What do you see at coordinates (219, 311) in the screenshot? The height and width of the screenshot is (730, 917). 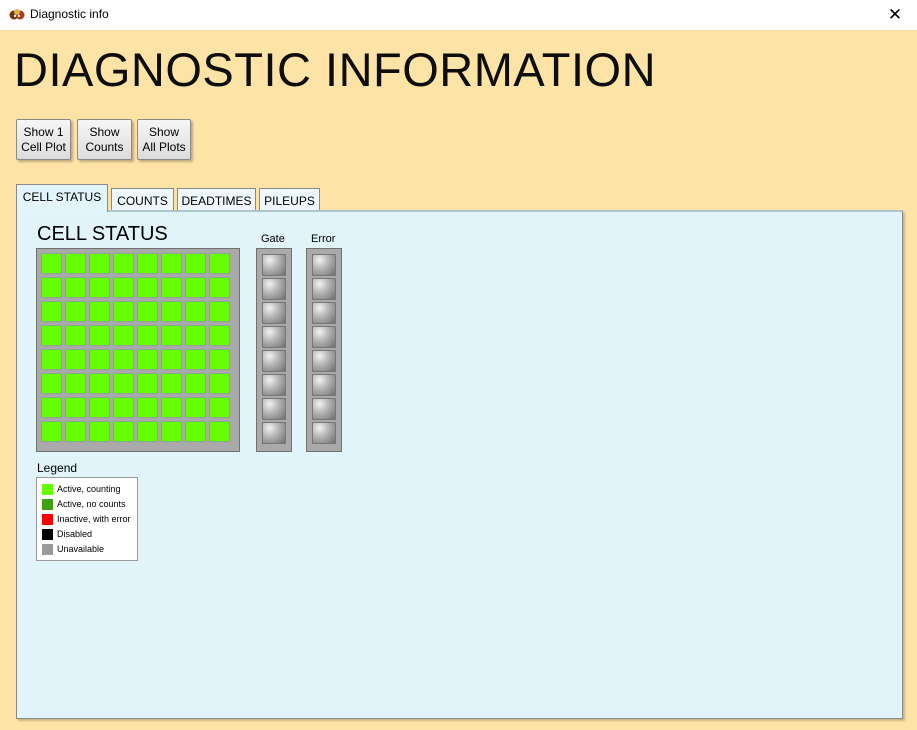 I see `cell-r3-c8` at bounding box center [219, 311].